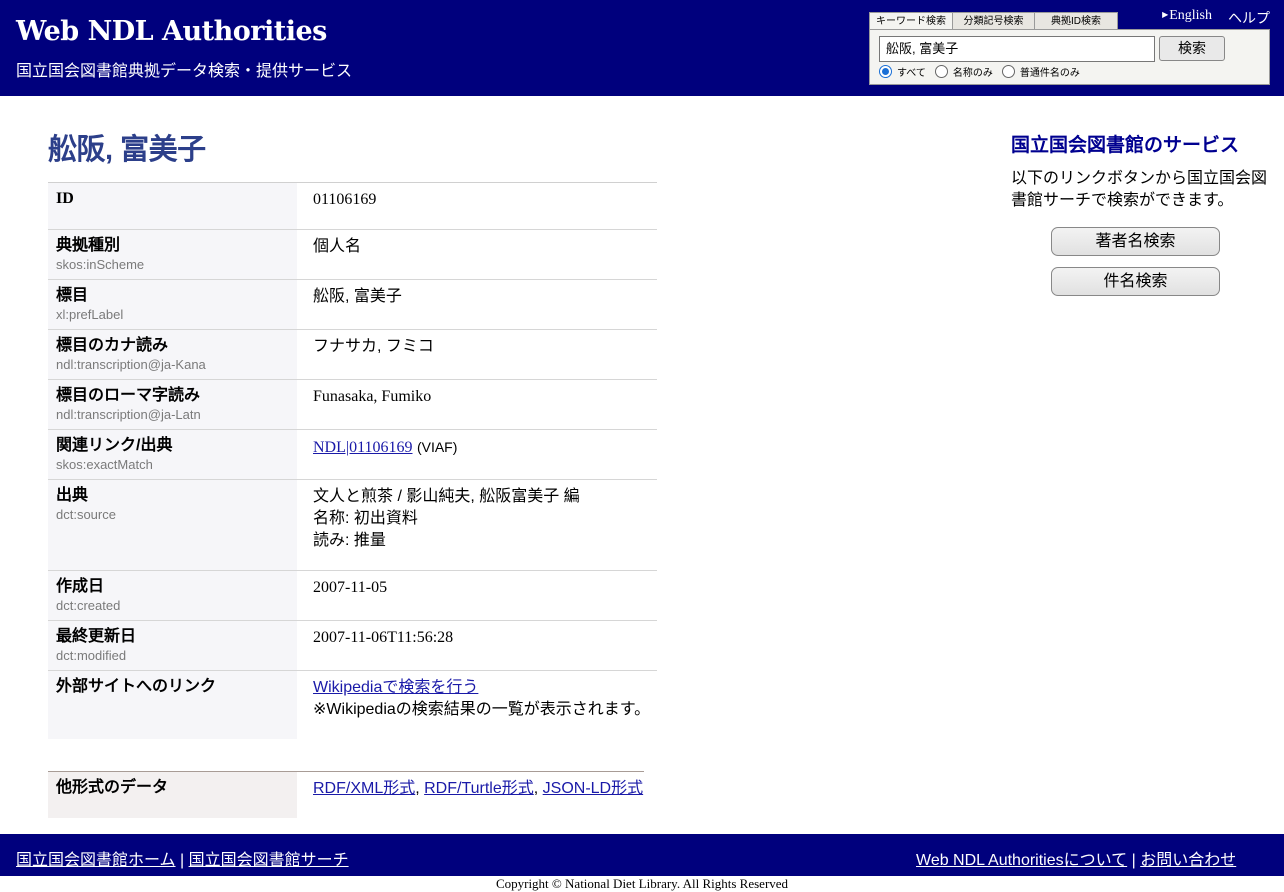 This screenshot has height=892, width=1284. Describe the element at coordinates (114, 445) in the screenshot. I see `field-label: 関連リンク/出典` at that location.